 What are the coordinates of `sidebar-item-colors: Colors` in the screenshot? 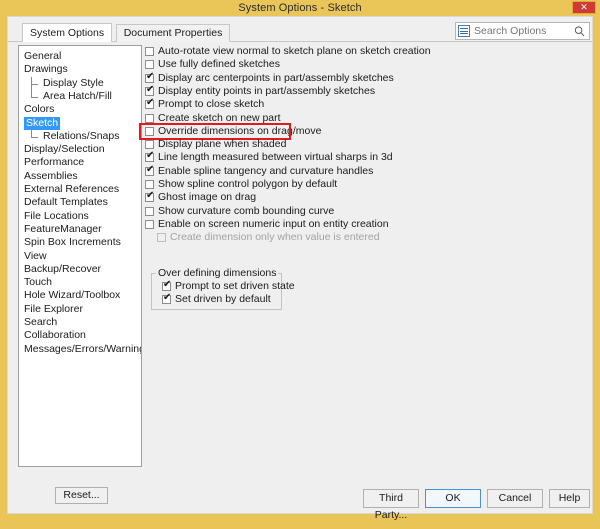 It's located at (80, 109).